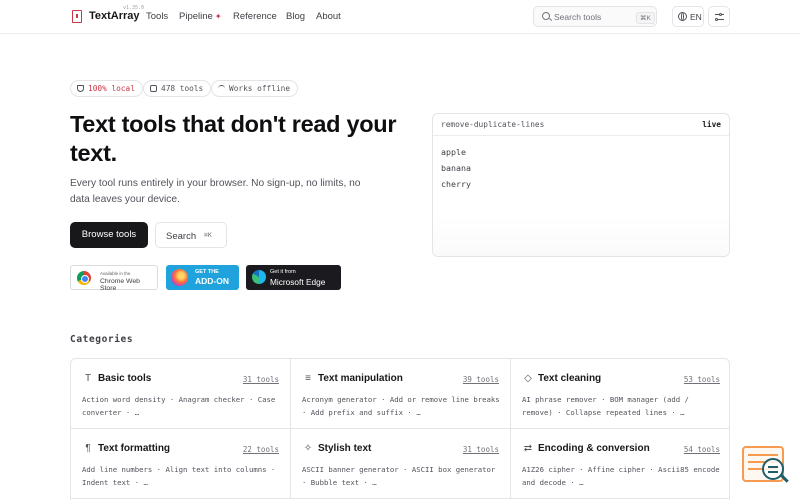 Image resolution: width=800 pixels, height=500 pixels. I want to click on type-icon: T, so click(88, 378).